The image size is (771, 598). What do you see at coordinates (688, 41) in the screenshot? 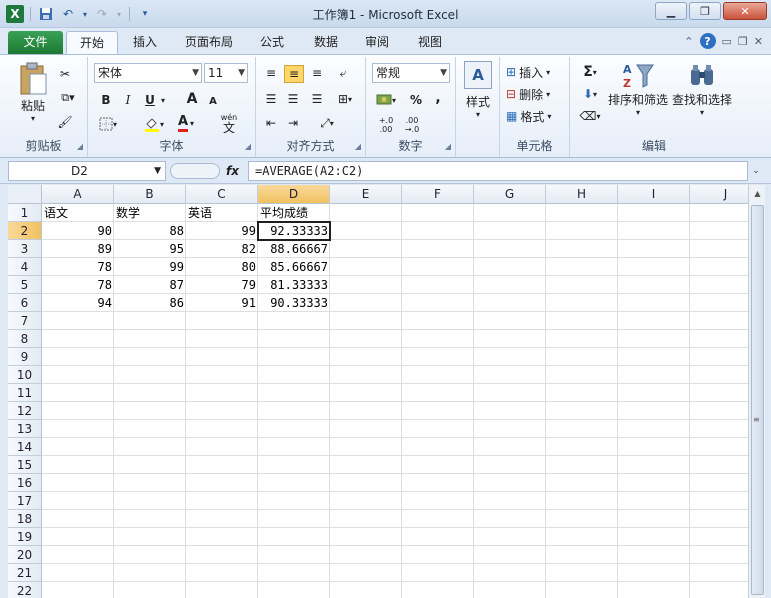
I see `minimize-ribbon-icon: ⌃` at bounding box center [688, 41].